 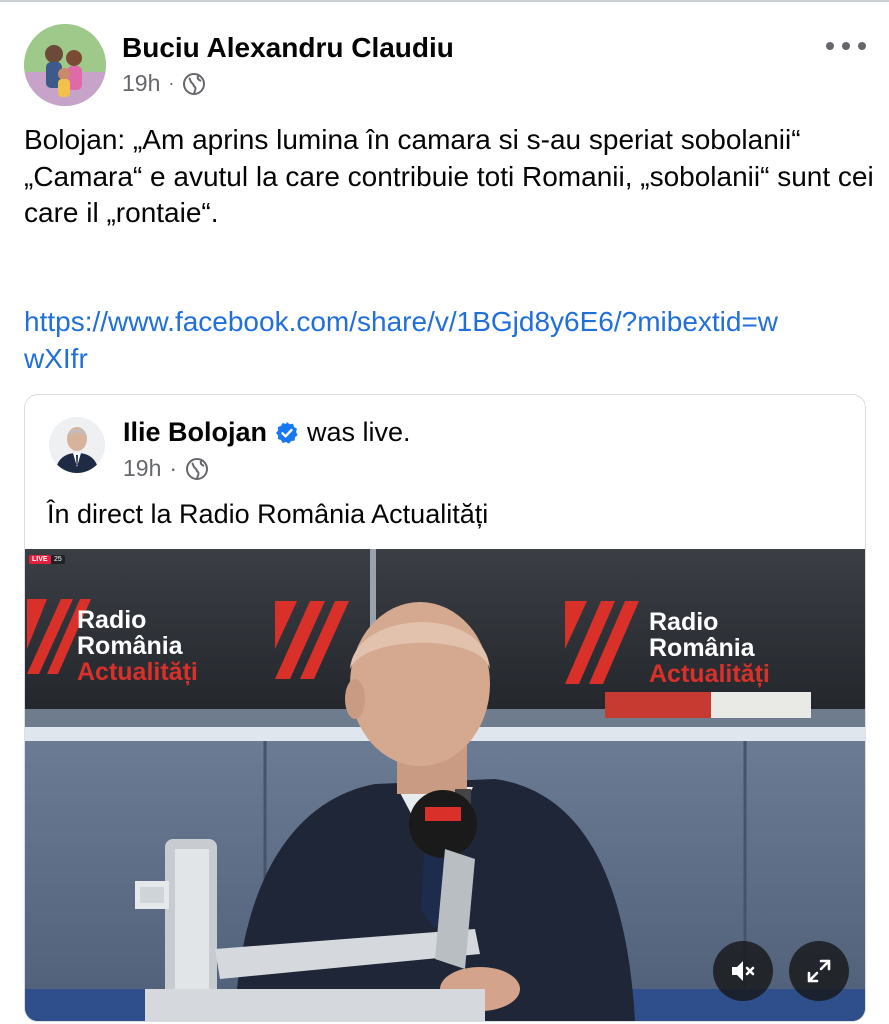 What do you see at coordinates (359, 432) in the screenshot?
I see `shared-action: was live.` at bounding box center [359, 432].